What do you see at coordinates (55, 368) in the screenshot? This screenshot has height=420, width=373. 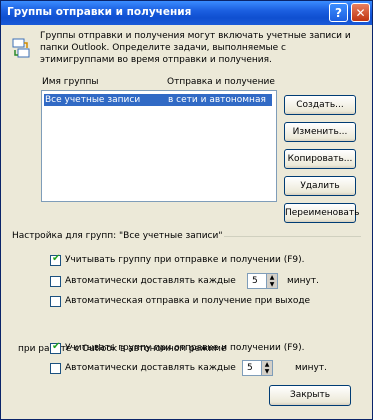 I see `schedule-offline-checkbox` at bounding box center [55, 368].